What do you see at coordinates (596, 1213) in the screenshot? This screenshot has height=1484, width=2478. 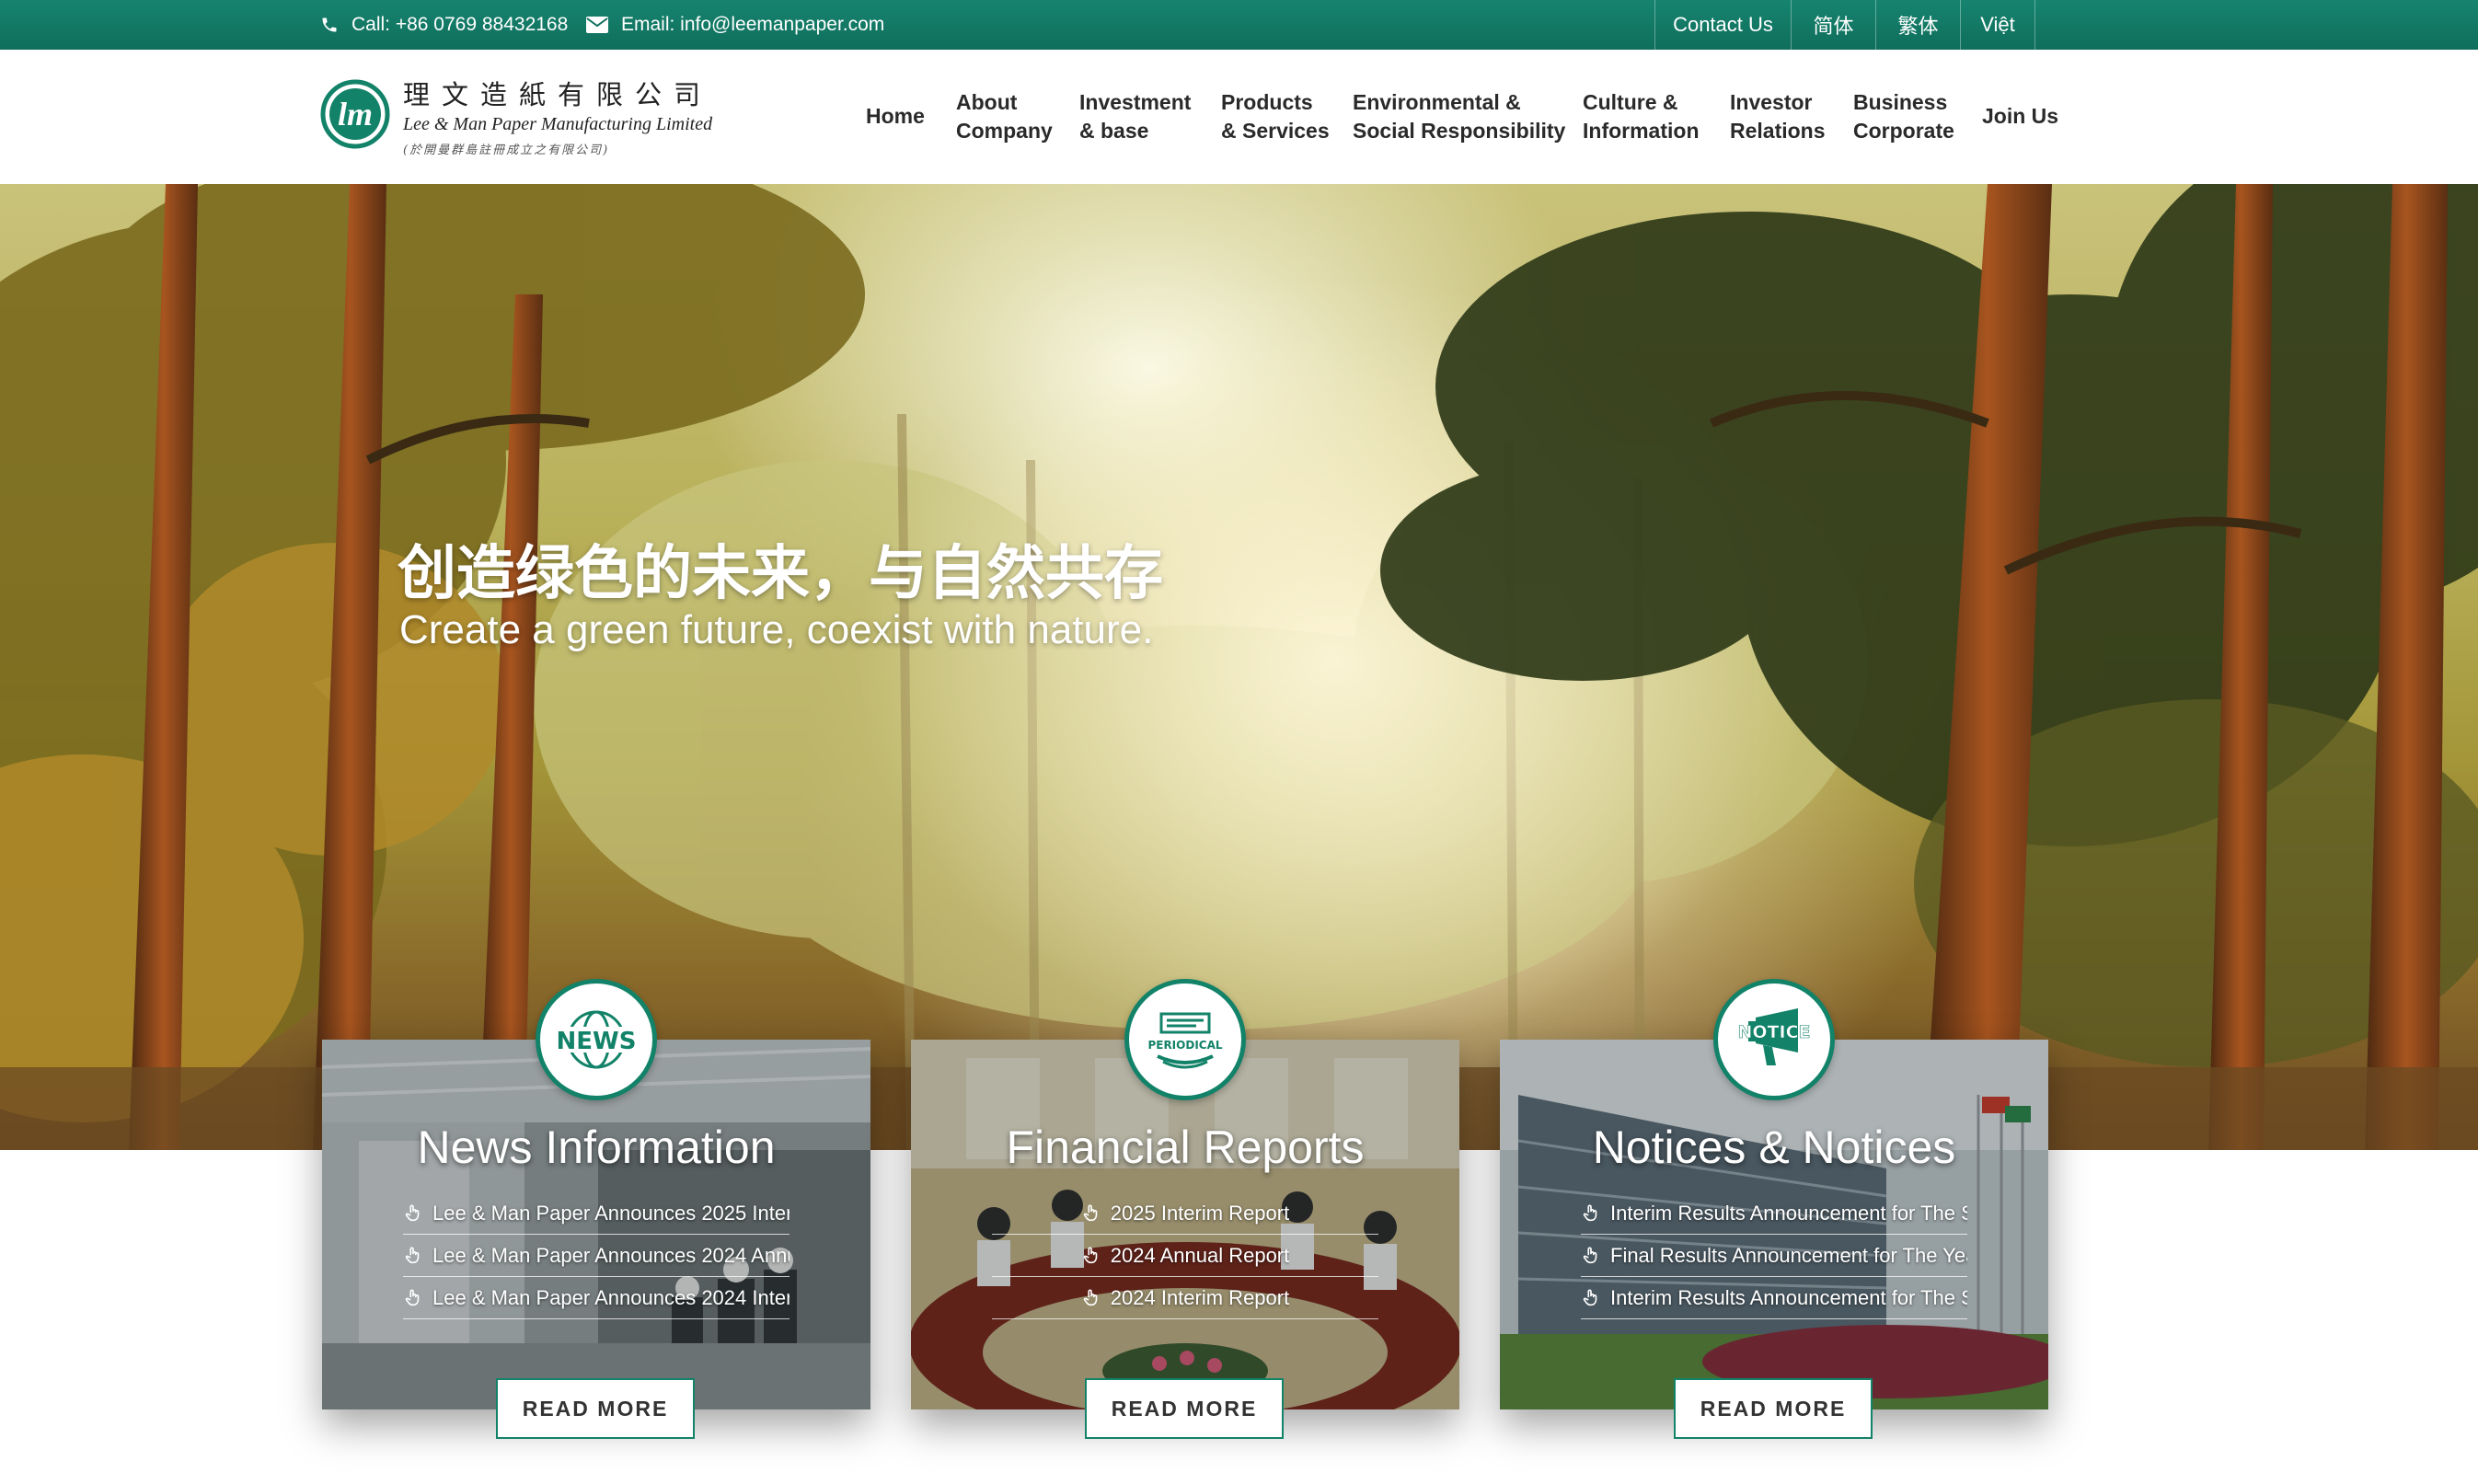 I see `list-item: Lee & Man Paper Announces 2025 Interim` at bounding box center [596, 1213].